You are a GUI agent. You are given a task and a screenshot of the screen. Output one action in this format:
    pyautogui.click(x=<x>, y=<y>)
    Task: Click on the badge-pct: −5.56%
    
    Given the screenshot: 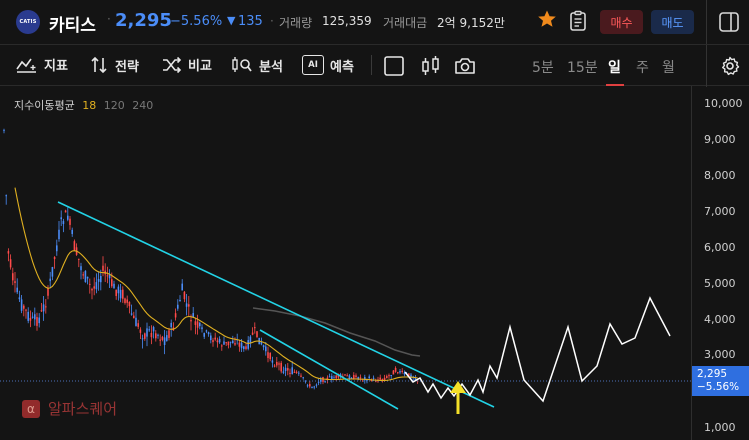 What is the action you would take?
    pyautogui.click(x=718, y=387)
    